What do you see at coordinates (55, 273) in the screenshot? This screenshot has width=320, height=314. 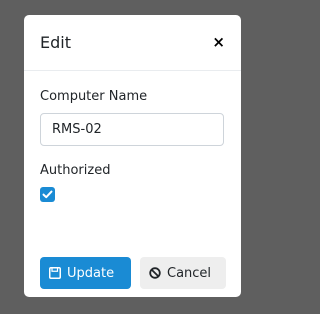 I see `save-icon` at bounding box center [55, 273].